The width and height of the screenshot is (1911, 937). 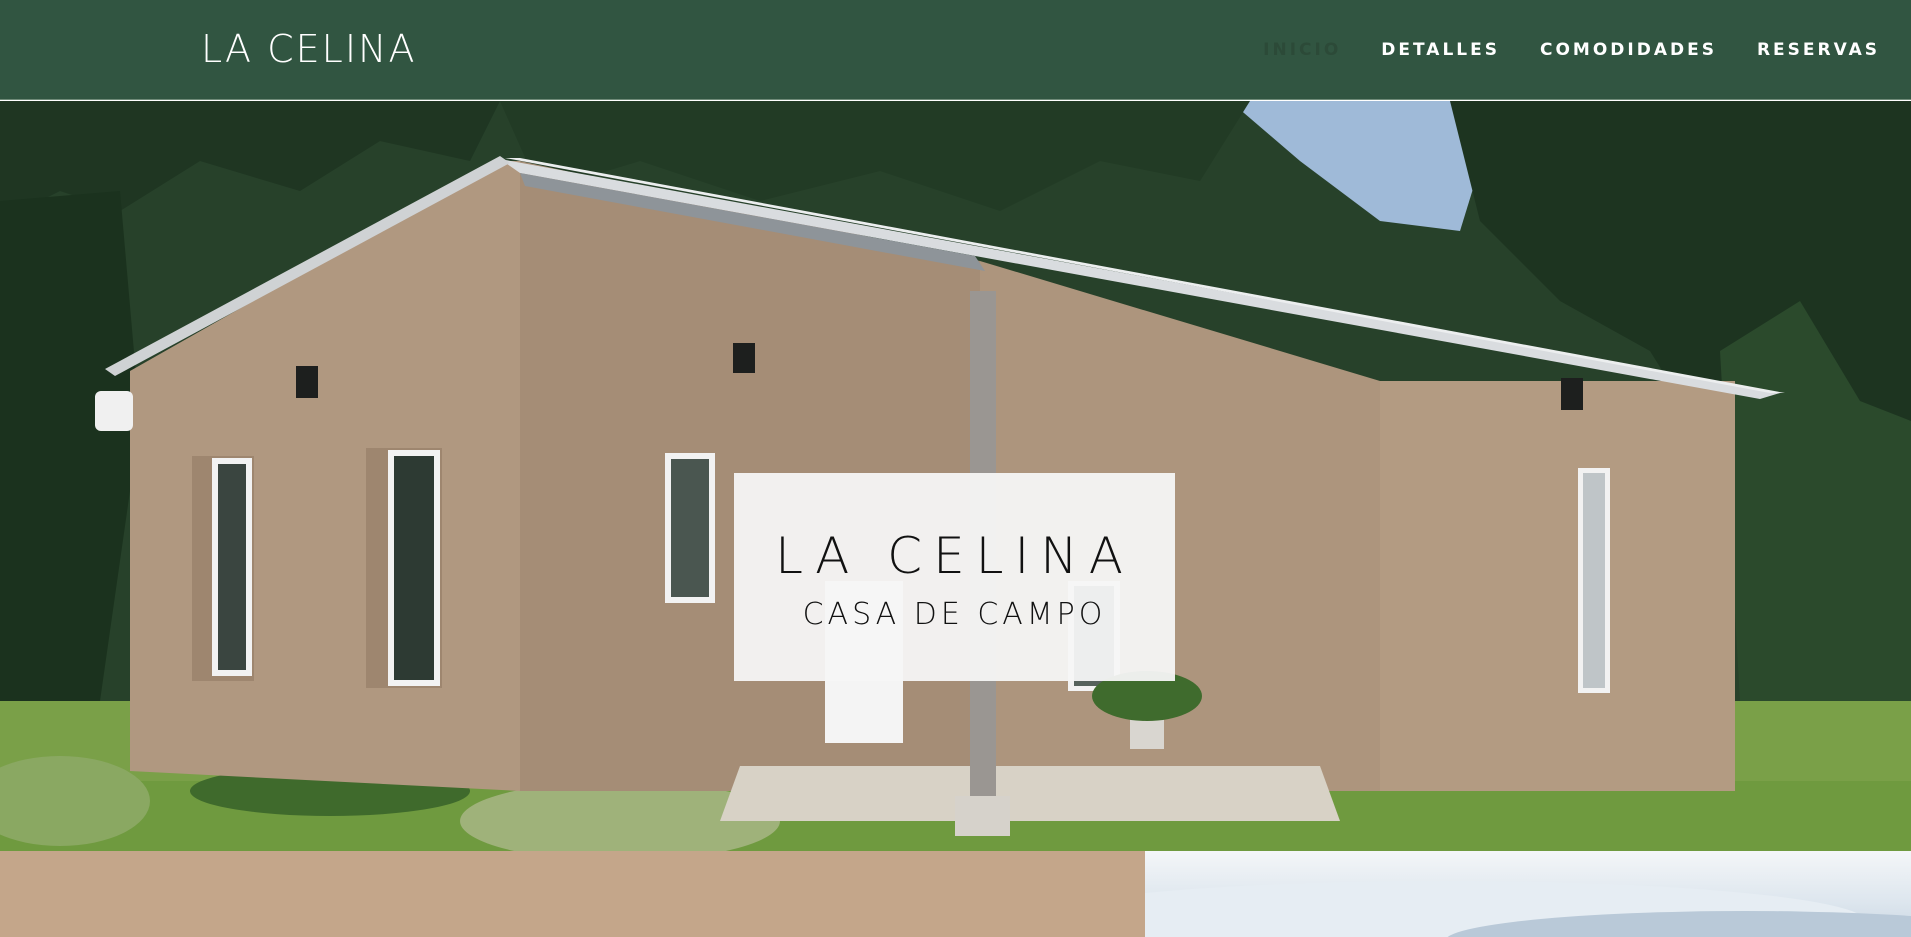 I want to click on nav-inicio: INICIO, so click(x=1302, y=50).